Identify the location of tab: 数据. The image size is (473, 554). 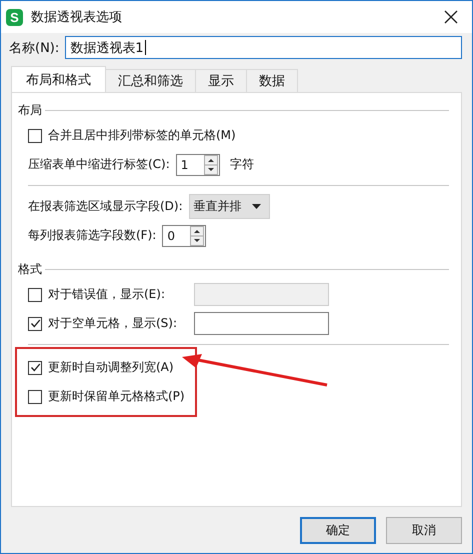
(272, 80).